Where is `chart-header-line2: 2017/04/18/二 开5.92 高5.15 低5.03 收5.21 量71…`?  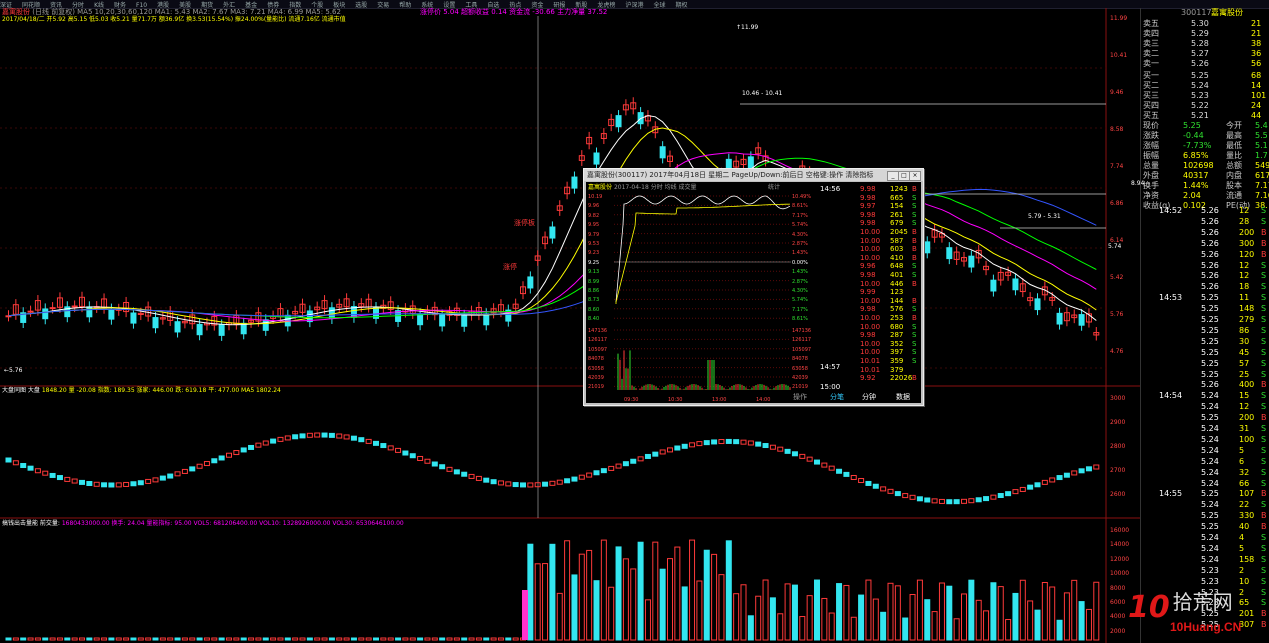
chart-header-line2: 2017/04/18/二 开5.92 高5.15 低5.03 收5.21 量71… is located at coordinates (174, 19).